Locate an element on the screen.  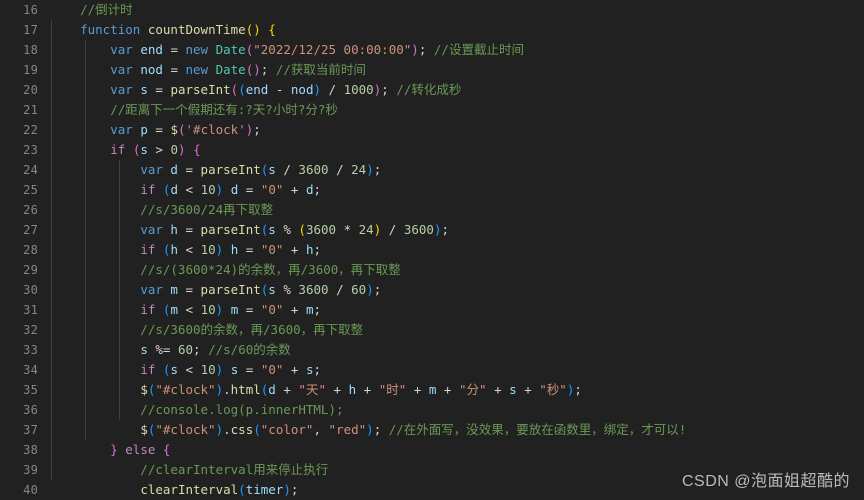
code-line: //s/3600/24再下取整 is located at coordinates (162, 209).